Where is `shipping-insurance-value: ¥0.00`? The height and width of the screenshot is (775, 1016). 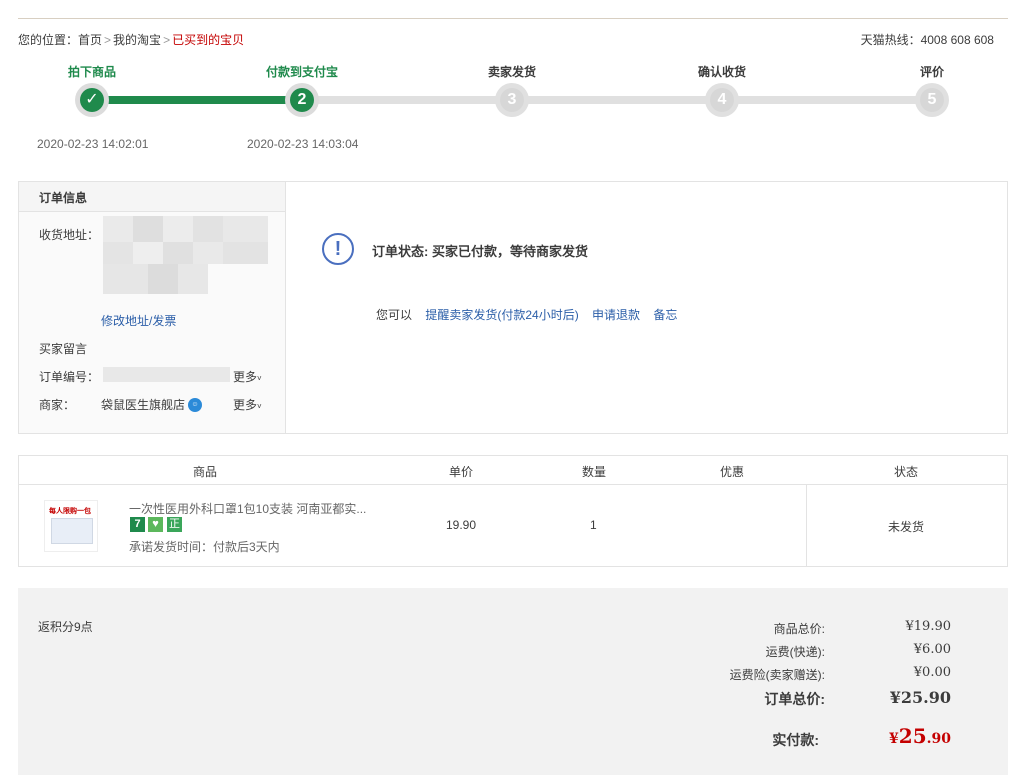 shipping-insurance-value: ¥0.00 is located at coordinates (932, 672).